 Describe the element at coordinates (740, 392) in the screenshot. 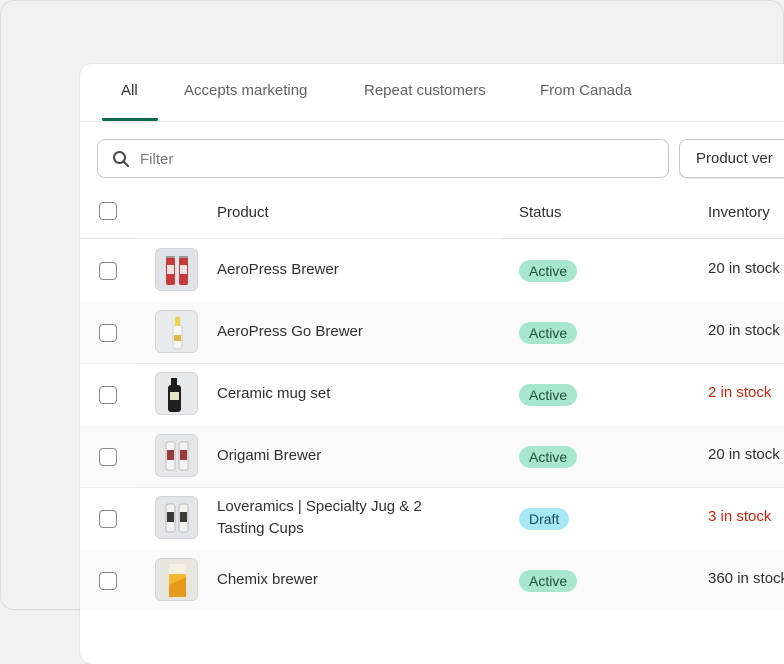

I see `inventory-value: 2 in stock` at that location.